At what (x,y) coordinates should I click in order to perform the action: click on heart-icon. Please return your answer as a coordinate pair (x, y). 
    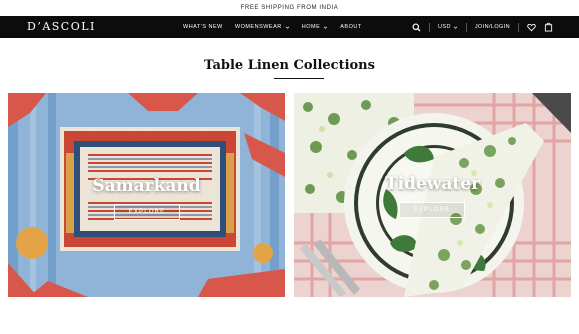
    Looking at the image, I should click on (531, 27).